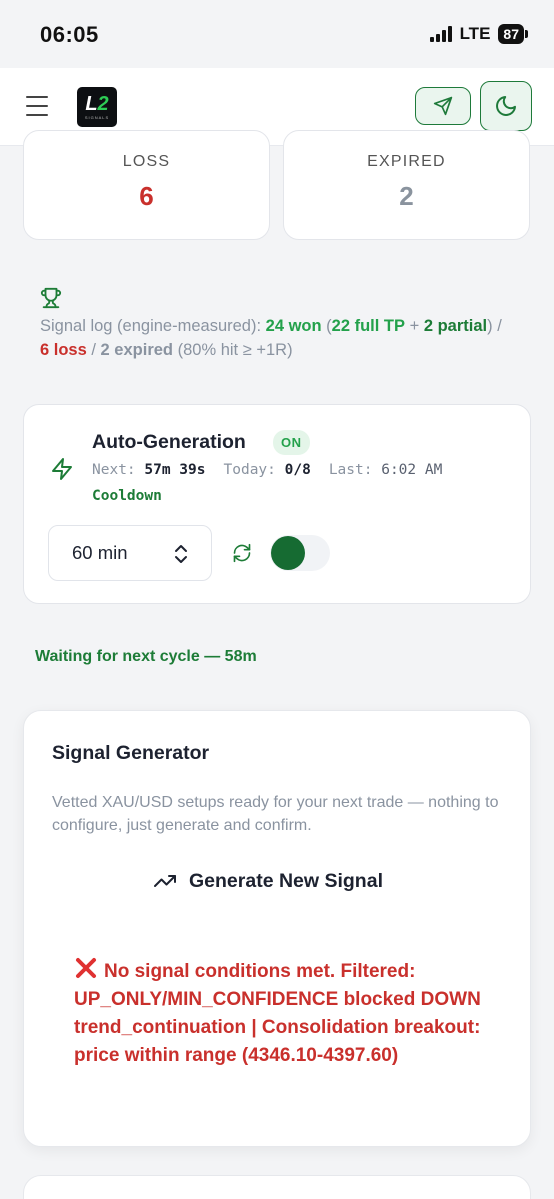 The image size is (554, 1199). I want to click on interval-value: 60 min, so click(100, 552).